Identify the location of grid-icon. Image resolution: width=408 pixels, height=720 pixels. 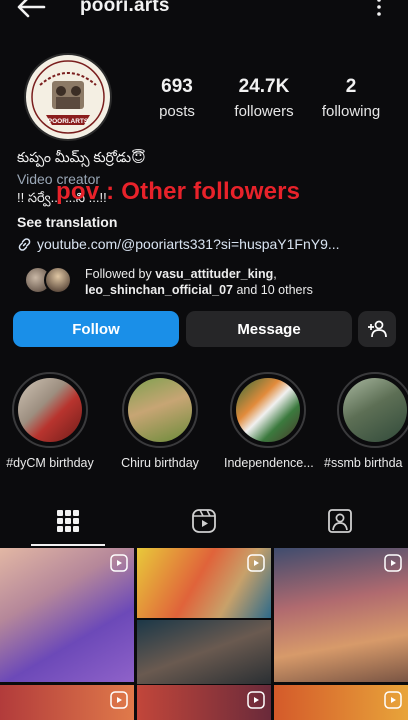
(68, 521).